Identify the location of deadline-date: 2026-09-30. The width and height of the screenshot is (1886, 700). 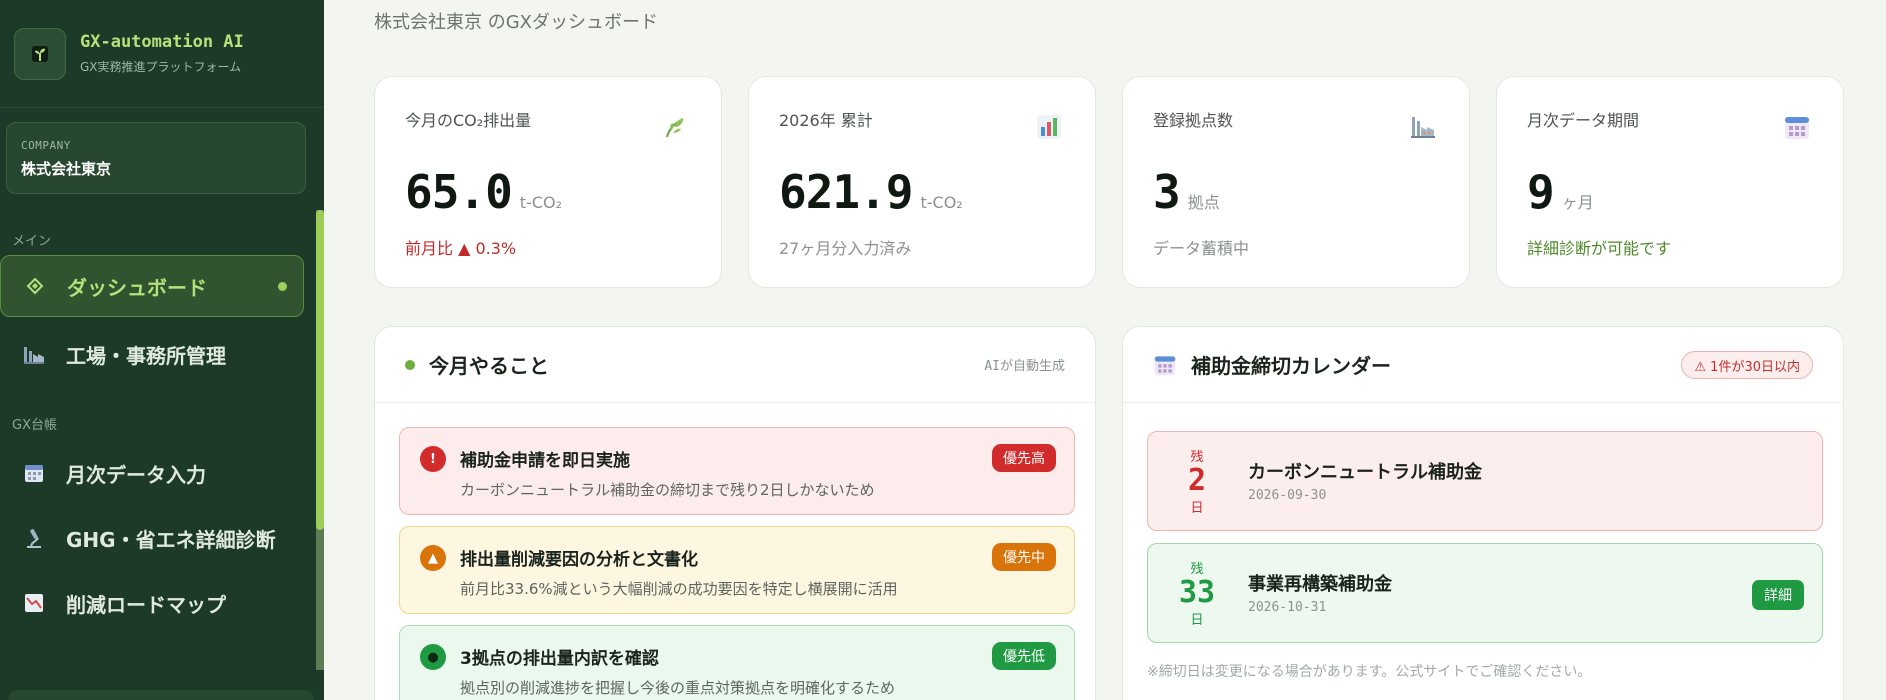
(1287, 495).